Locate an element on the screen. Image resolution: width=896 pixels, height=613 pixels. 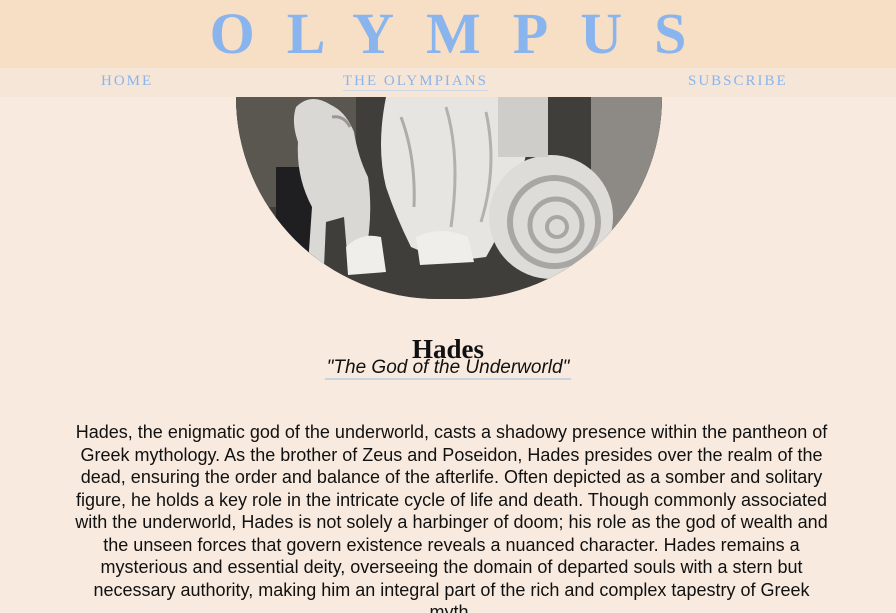
nav-home-link: HOME is located at coordinates (127, 82).